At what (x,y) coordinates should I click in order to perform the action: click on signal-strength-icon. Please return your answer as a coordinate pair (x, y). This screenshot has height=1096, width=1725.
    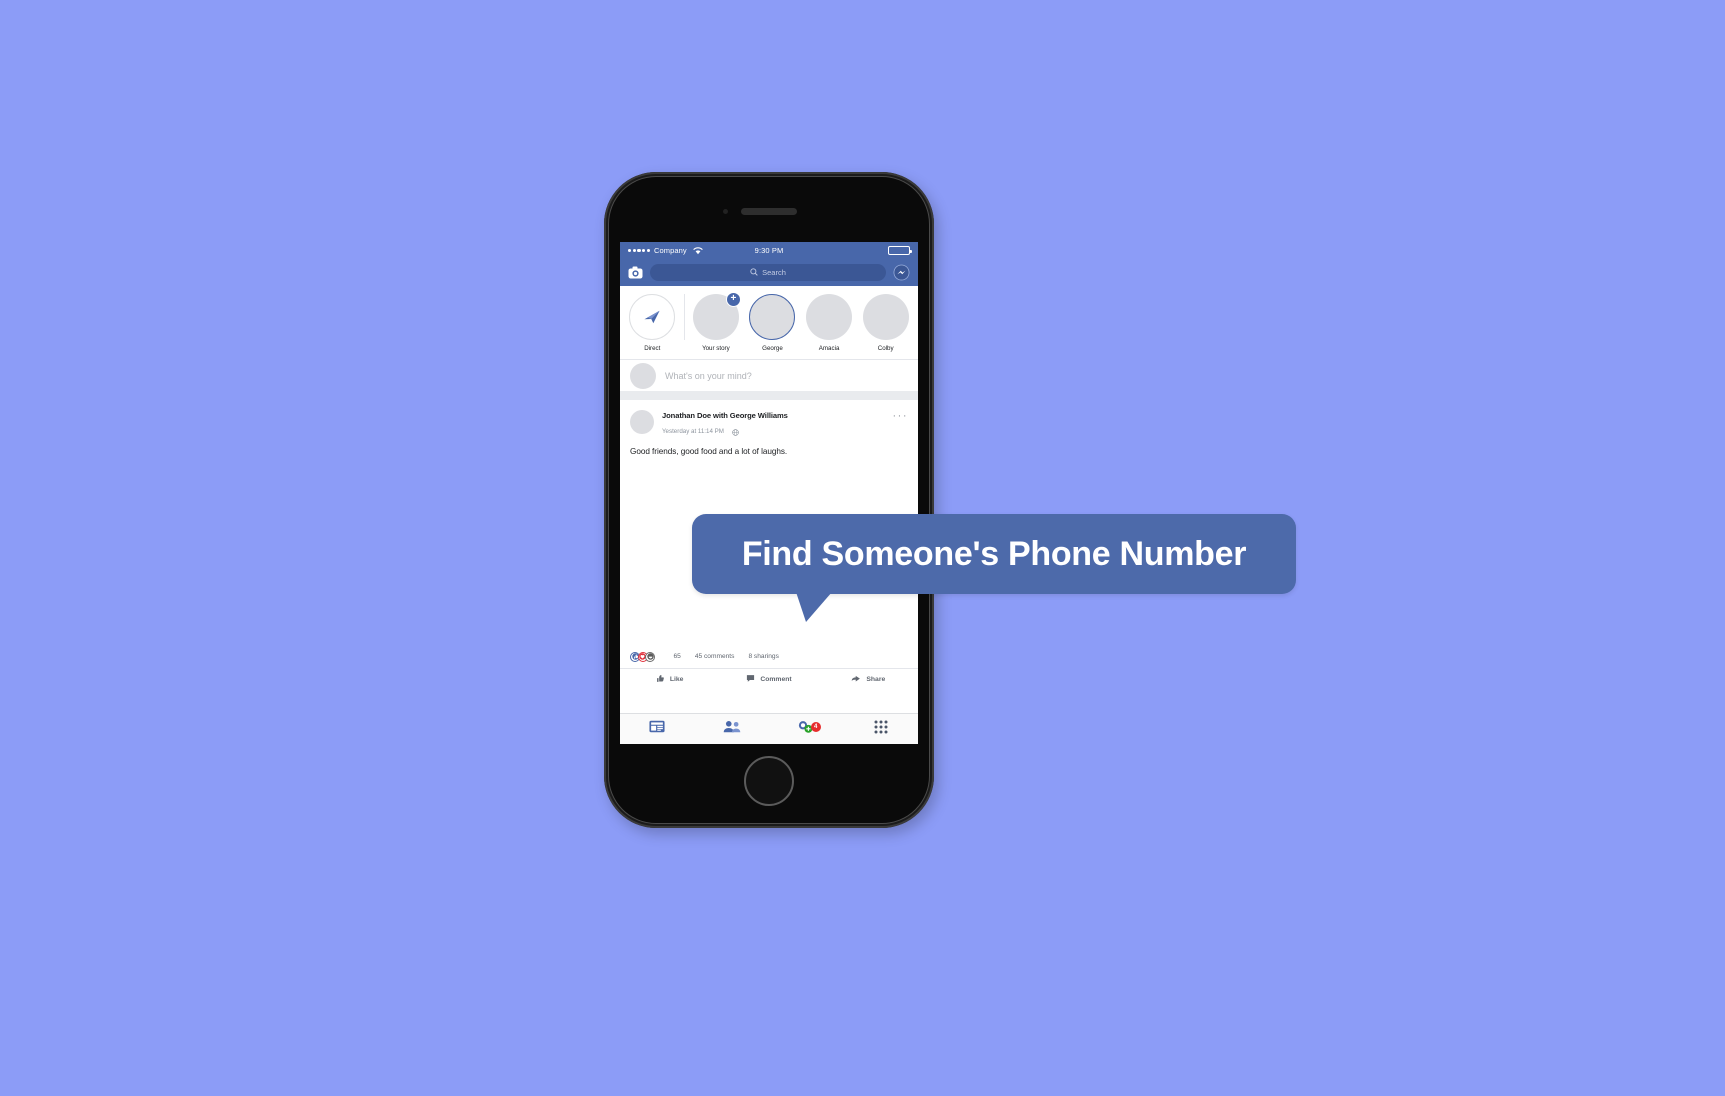
    Looking at the image, I should click on (639, 250).